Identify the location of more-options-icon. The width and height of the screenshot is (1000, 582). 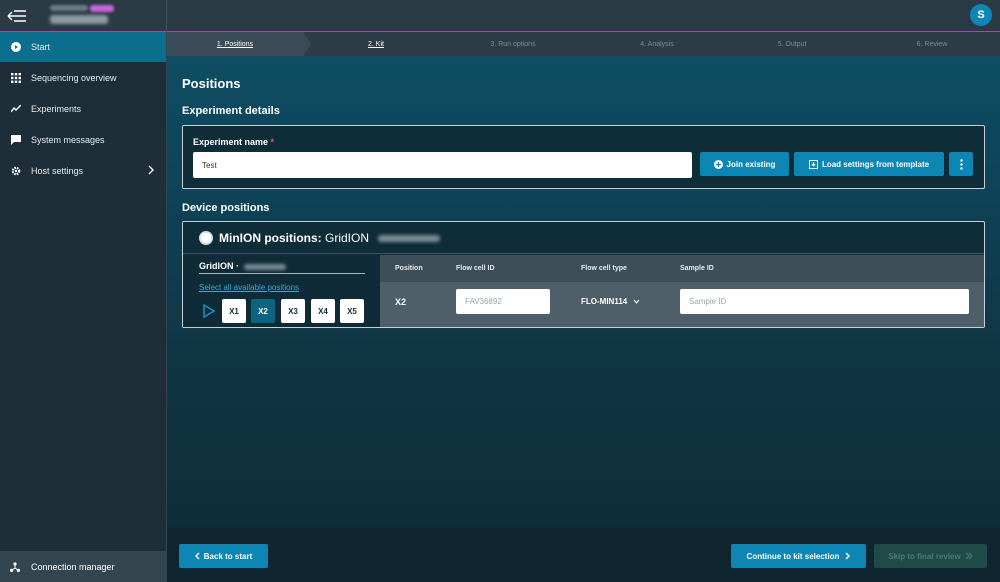
(961, 164).